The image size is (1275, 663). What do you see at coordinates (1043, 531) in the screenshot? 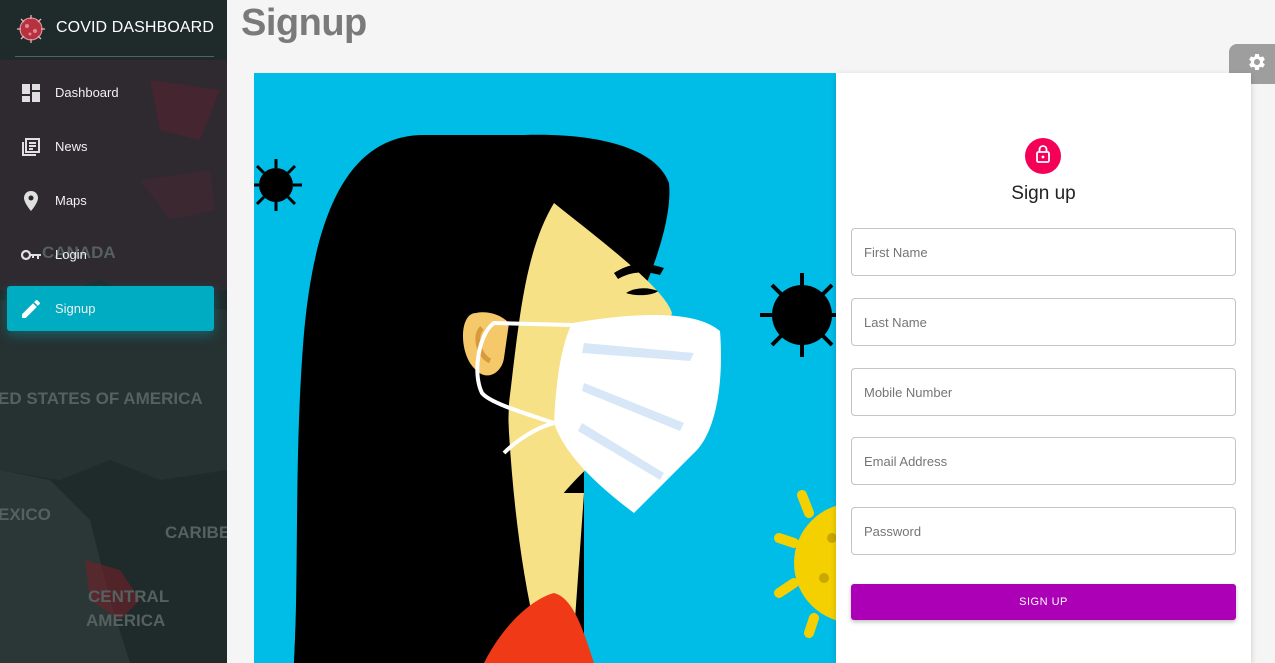
I see `password-field` at bounding box center [1043, 531].